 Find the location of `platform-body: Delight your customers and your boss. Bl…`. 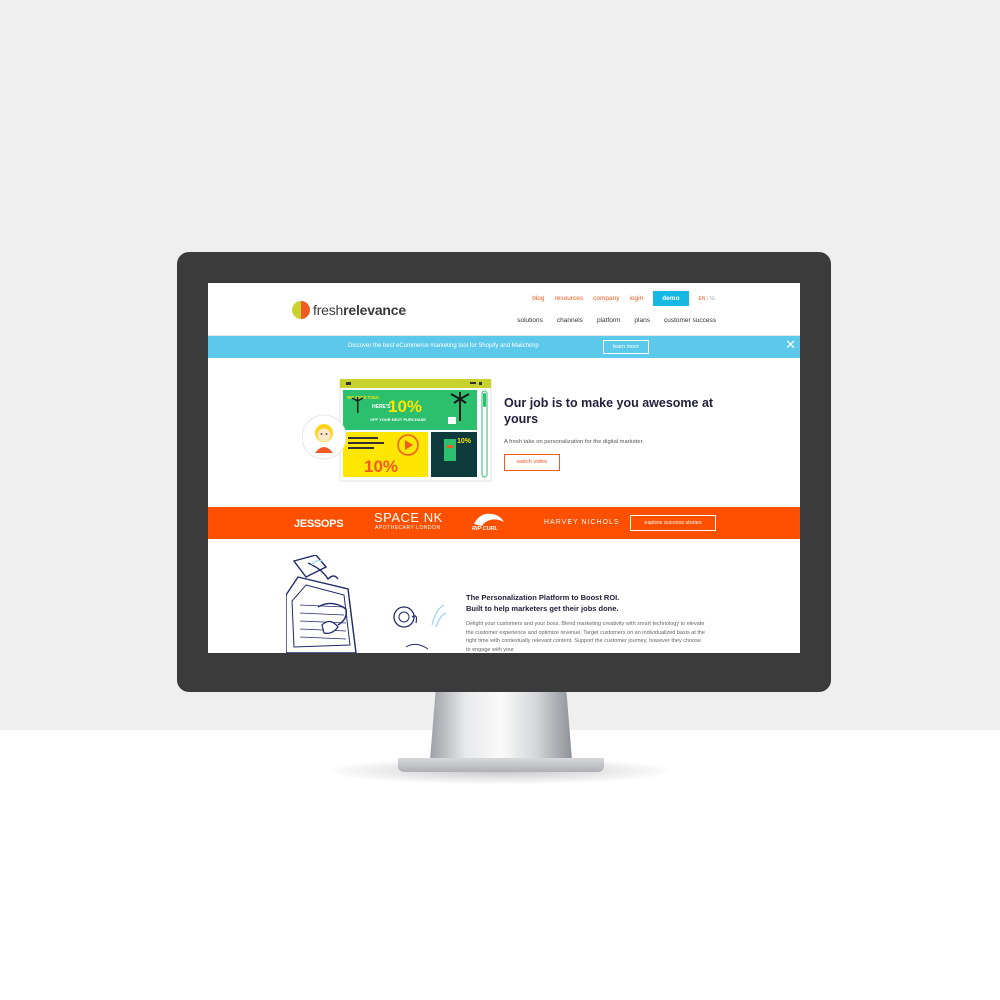

platform-body: Delight your customers and your boss. Bl… is located at coordinates (585, 637).